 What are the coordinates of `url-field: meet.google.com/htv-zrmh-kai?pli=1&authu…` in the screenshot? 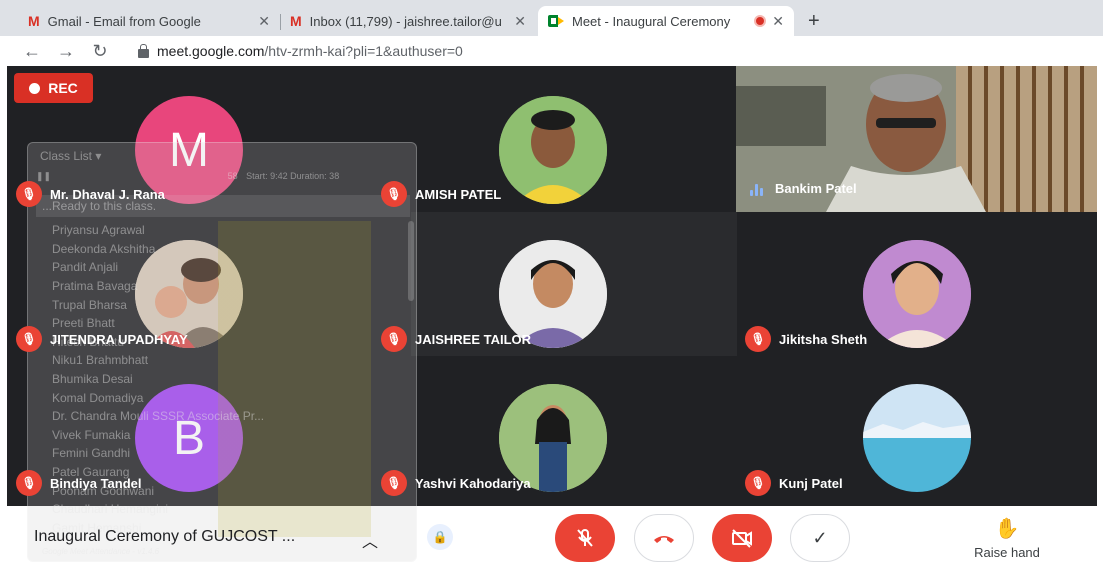 It's located at (310, 51).